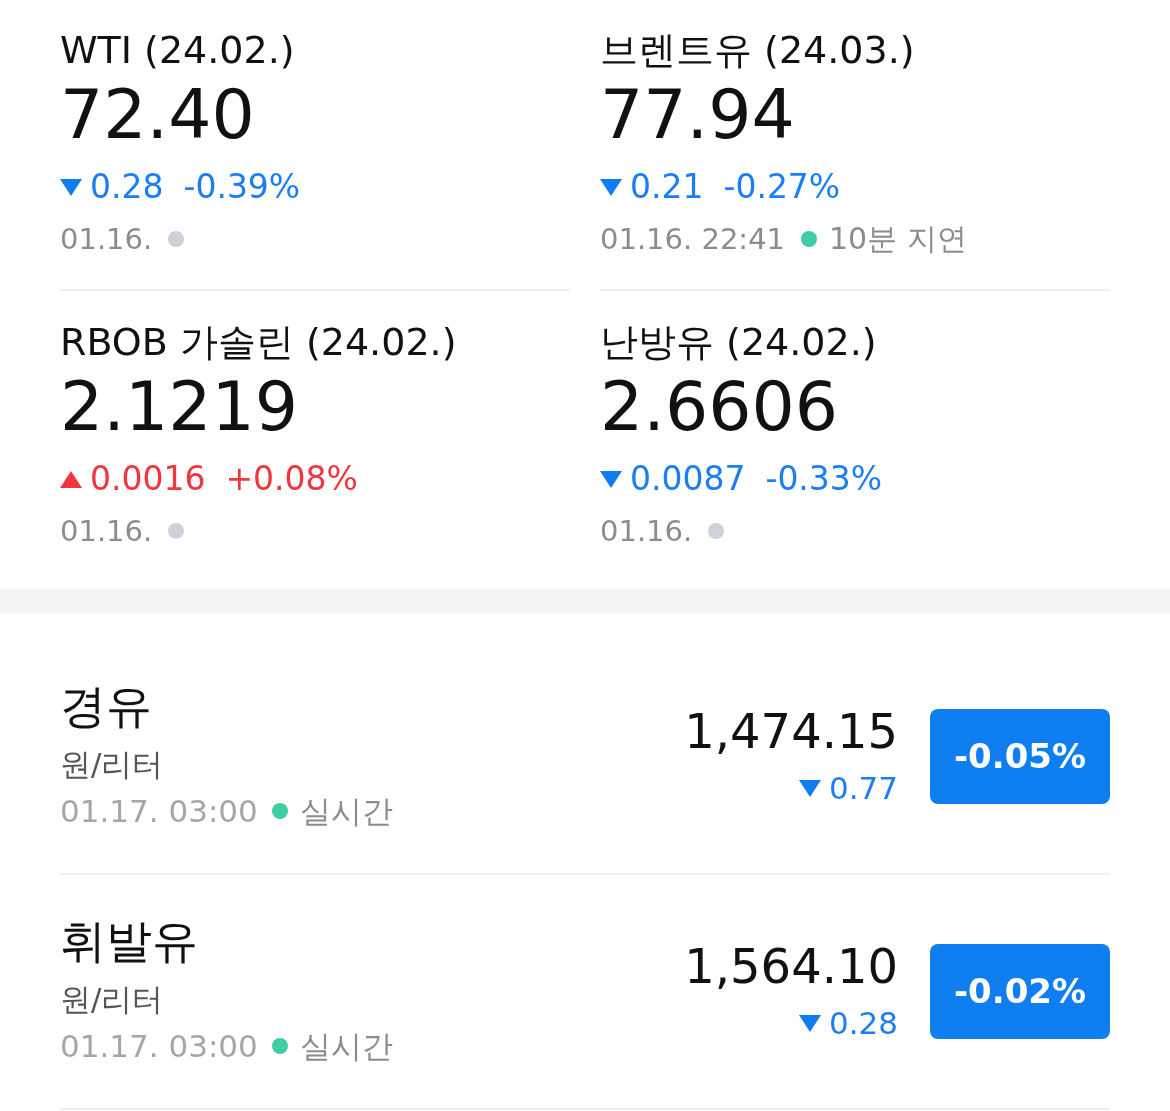 This screenshot has width=1170, height=1111. Describe the element at coordinates (863, 788) in the screenshot. I see `change-value: 0.77` at that location.